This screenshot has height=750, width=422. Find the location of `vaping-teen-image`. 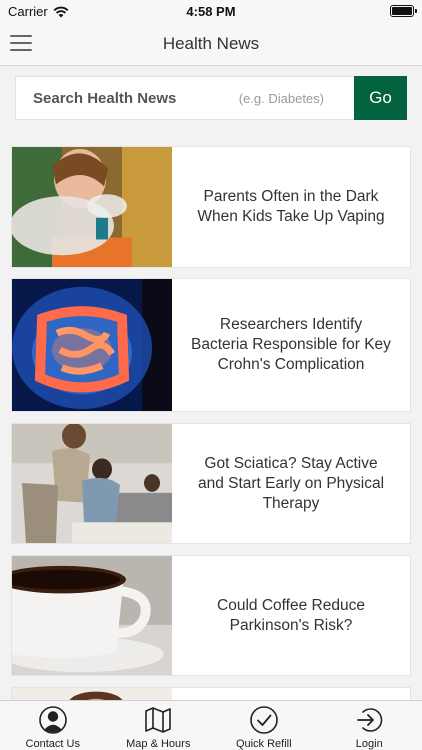

vaping-teen-image is located at coordinates (92, 207).